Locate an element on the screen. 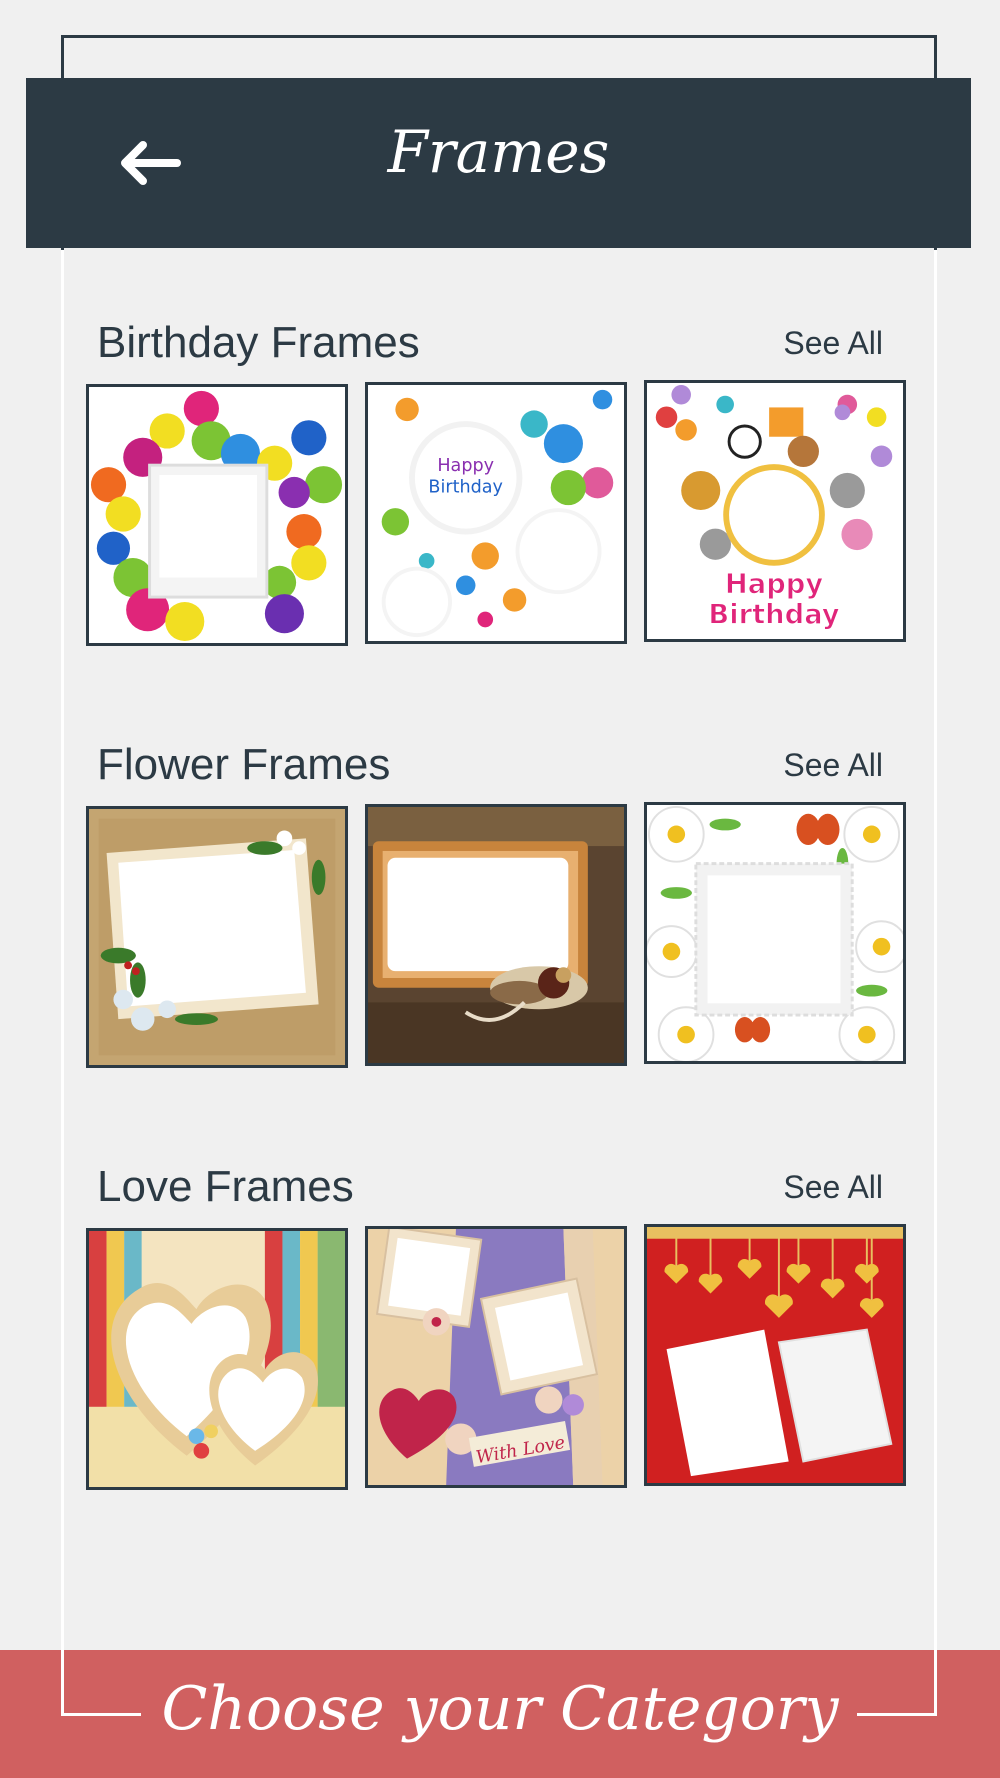 The width and height of the screenshot is (1000, 1778). flower-frame-burlap is located at coordinates (217, 937).